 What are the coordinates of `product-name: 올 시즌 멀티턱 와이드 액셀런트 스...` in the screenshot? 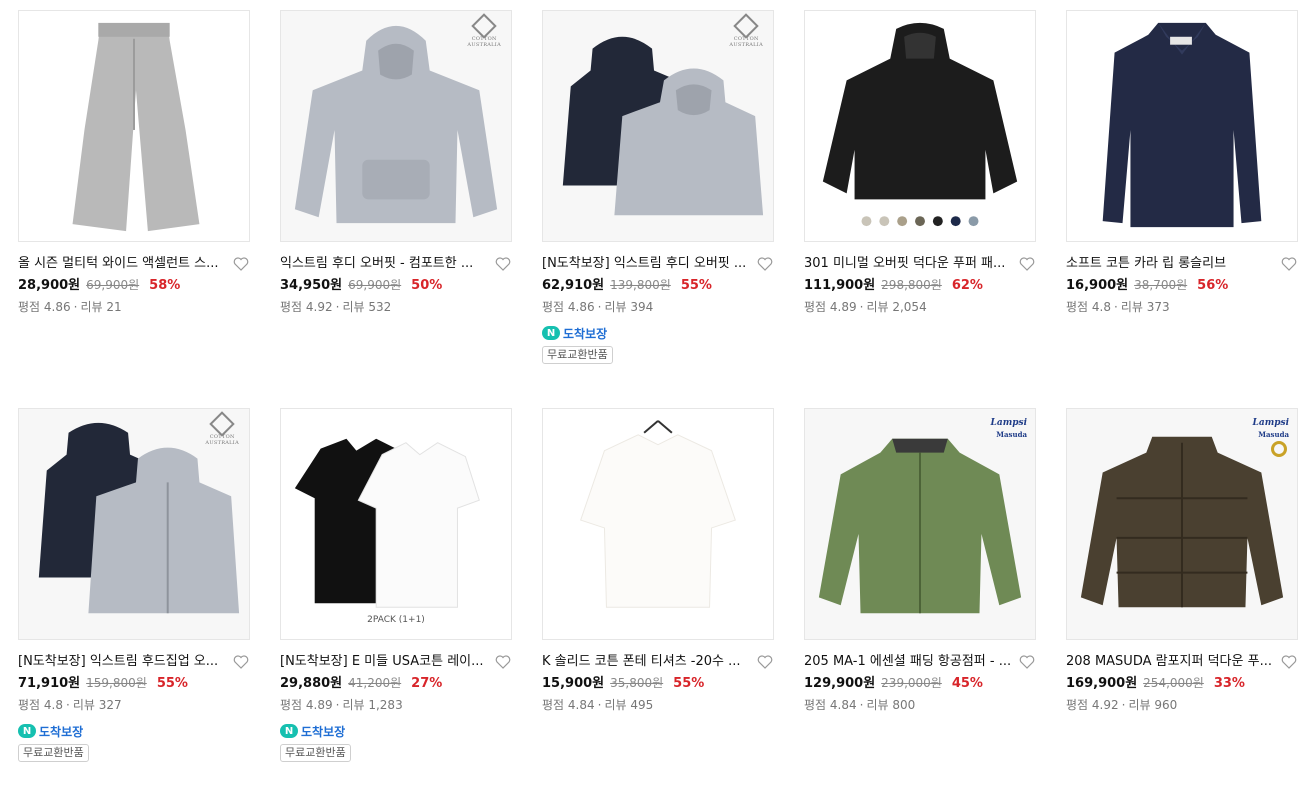 It's located at (124, 264).